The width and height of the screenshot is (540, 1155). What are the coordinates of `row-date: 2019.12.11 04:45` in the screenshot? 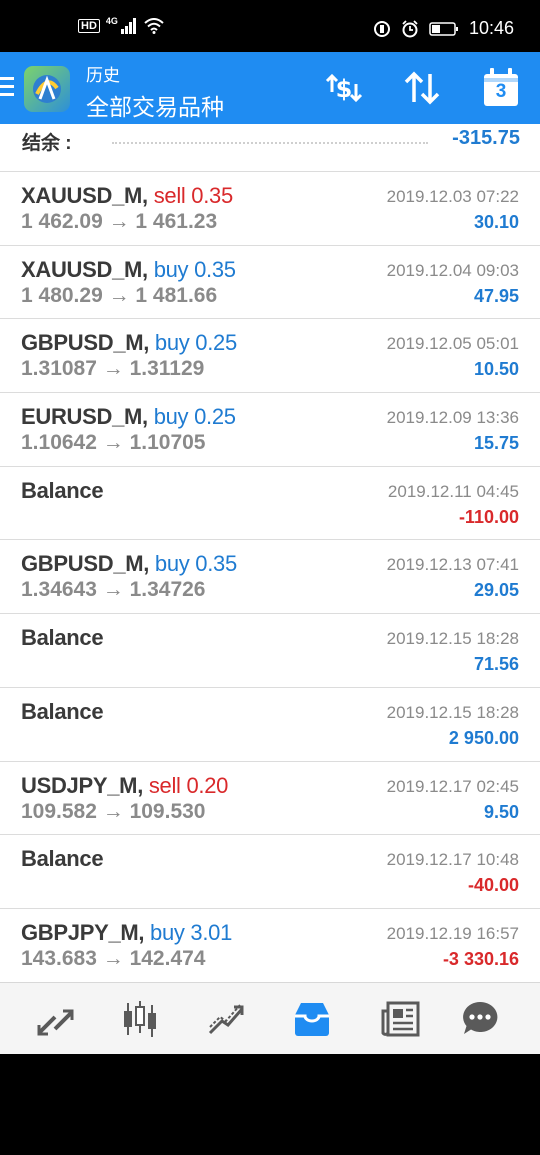 It's located at (453, 491).